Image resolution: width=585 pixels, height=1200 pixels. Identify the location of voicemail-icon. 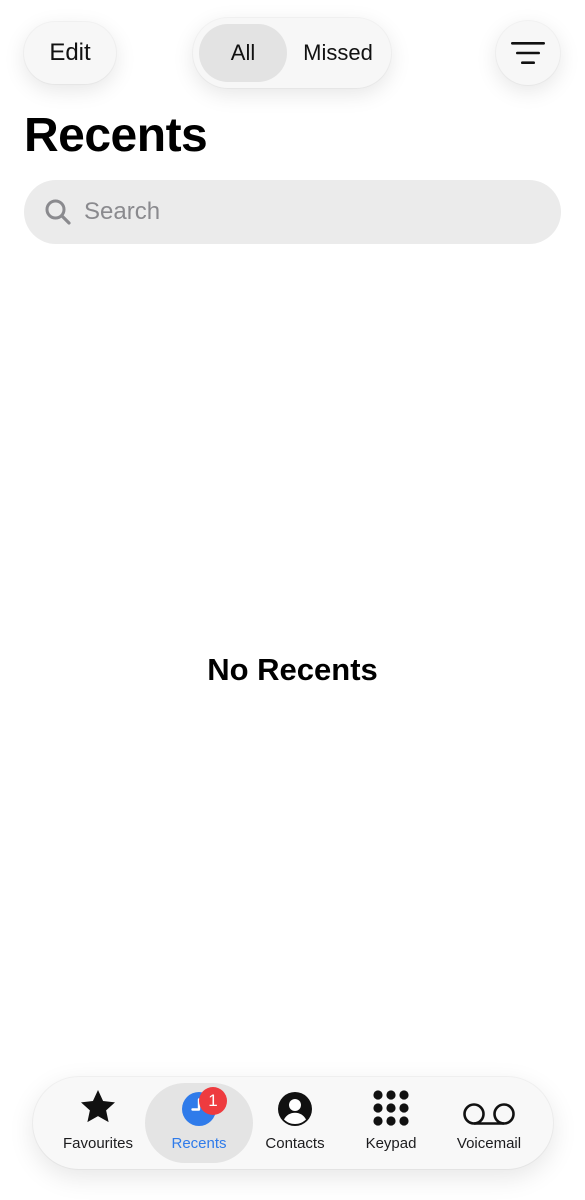
(489, 1114).